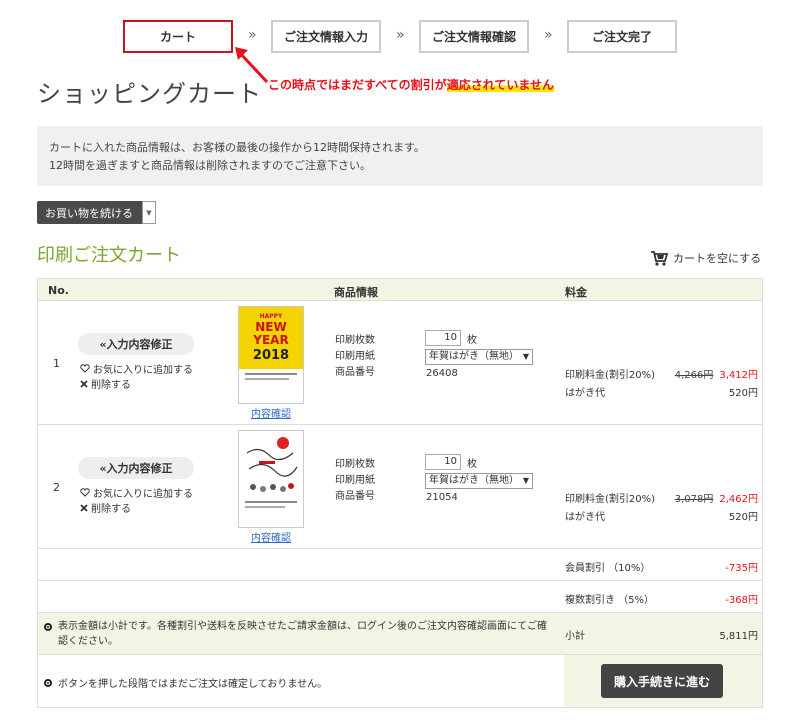 The image size is (800, 728). Describe the element at coordinates (442, 497) in the screenshot. I see `product-code: 21054` at that location.